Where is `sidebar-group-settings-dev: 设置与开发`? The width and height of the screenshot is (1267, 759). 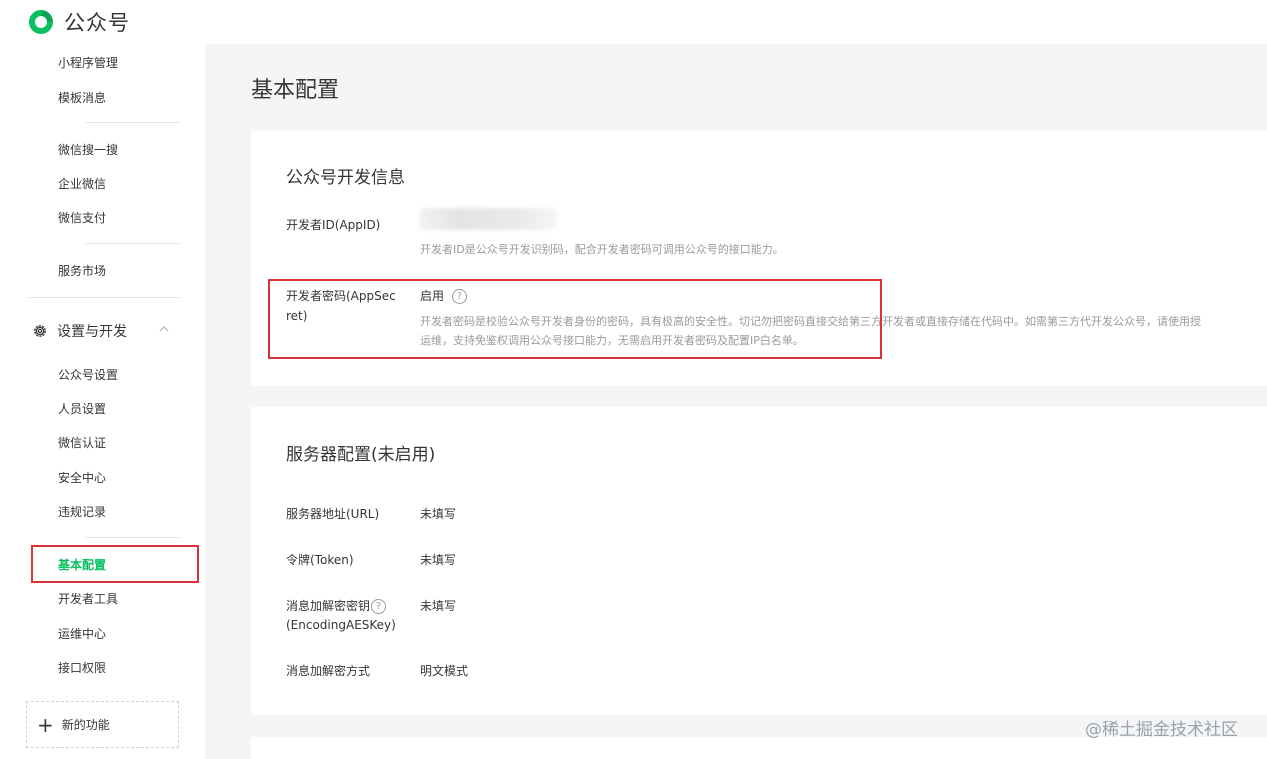 sidebar-group-settings-dev: 设置与开发 is located at coordinates (107, 331).